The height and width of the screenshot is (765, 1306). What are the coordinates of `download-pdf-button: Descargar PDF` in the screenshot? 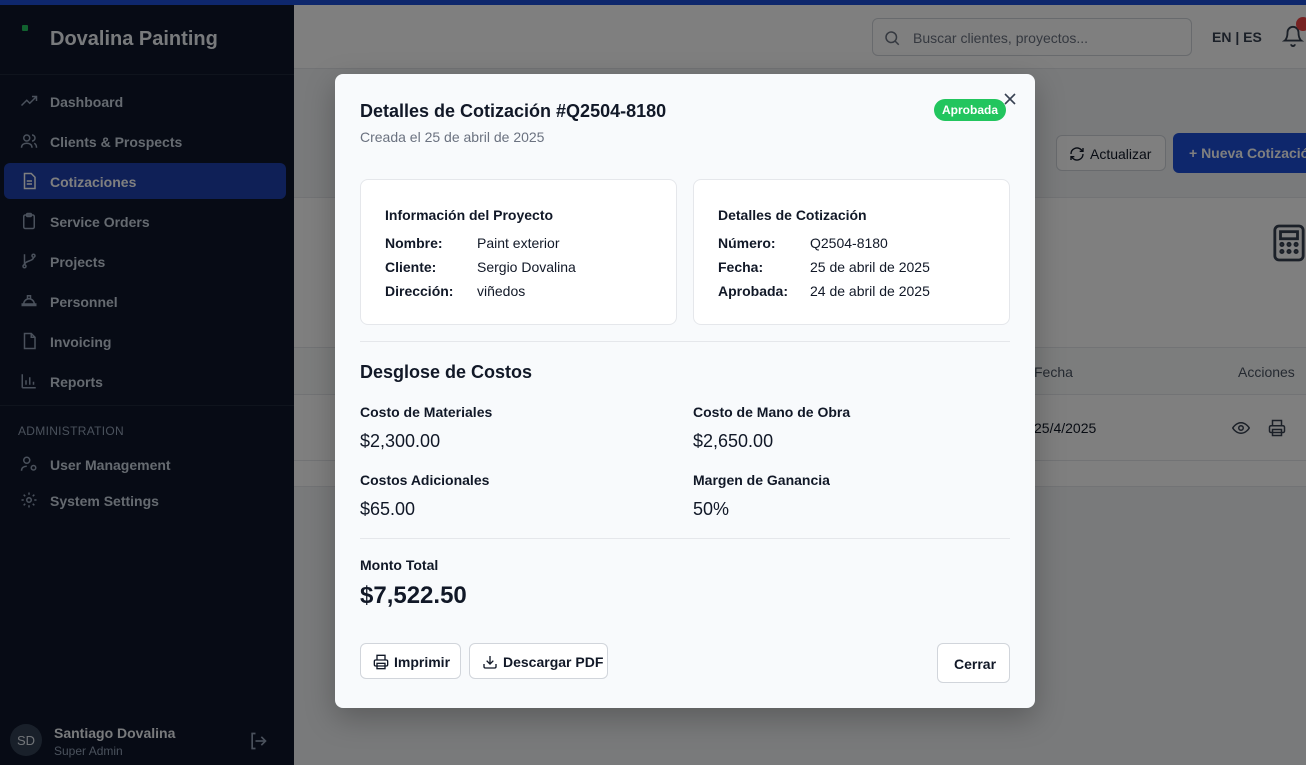 It's located at (538, 661).